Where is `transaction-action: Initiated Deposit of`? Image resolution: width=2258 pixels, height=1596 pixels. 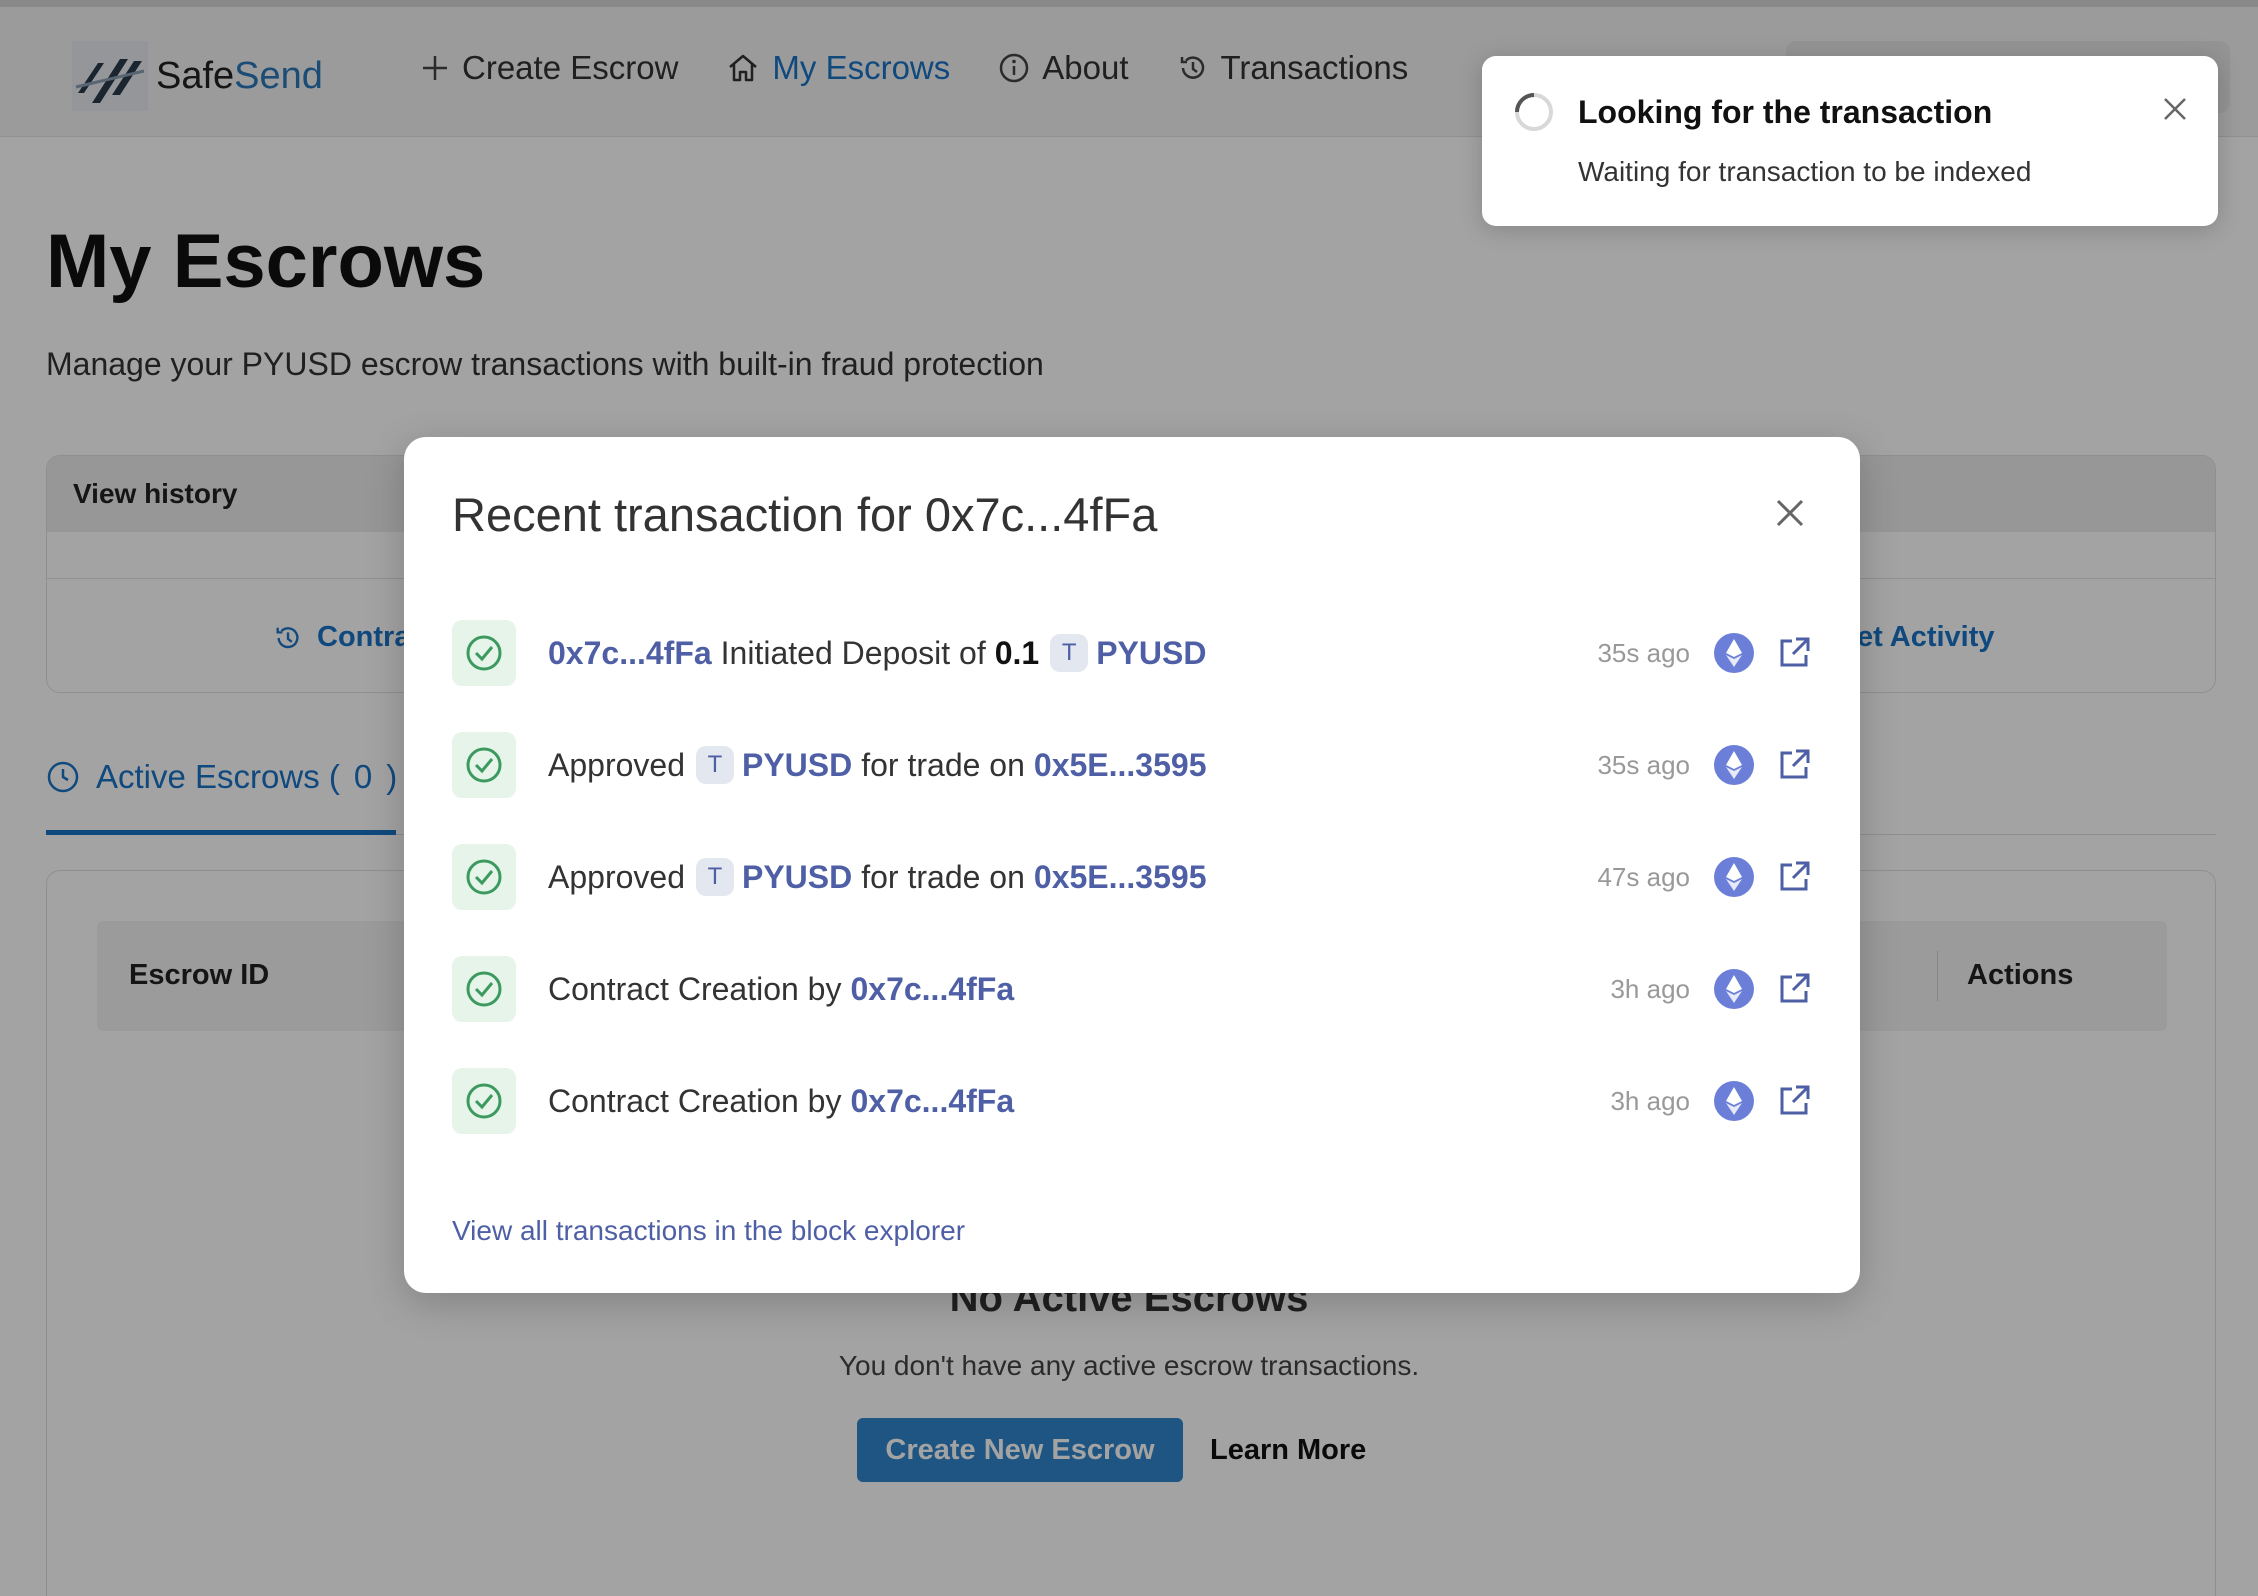
transaction-action: Initiated Deposit of is located at coordinates (853, 652).